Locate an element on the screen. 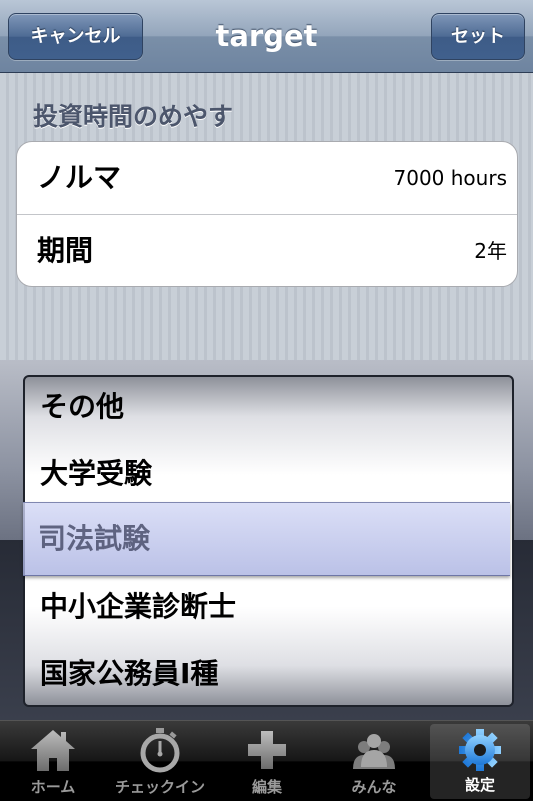 The height and width of the screenshot is (801, 533). tab-bar: ホーム チェックイン 編集 みんな 設定 is located at coordinates (266, 760).